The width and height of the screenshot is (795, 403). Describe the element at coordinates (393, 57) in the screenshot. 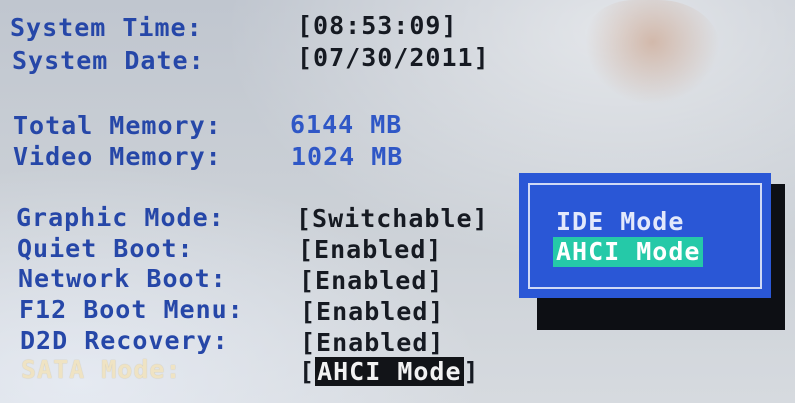

I see `system-date-value: [07/30/2011]` at that location.